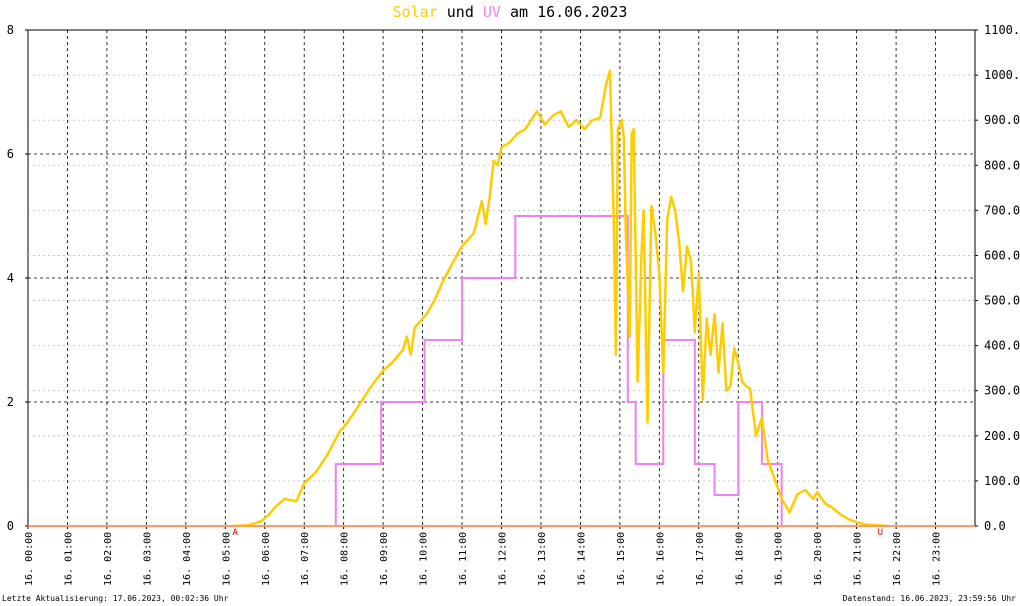 This screenshot has width=1020, height=606. Describe the element at coordinates (345, 559) in the screenshot. I see `x-axis-tick-label: 16. 08:00` at that location.